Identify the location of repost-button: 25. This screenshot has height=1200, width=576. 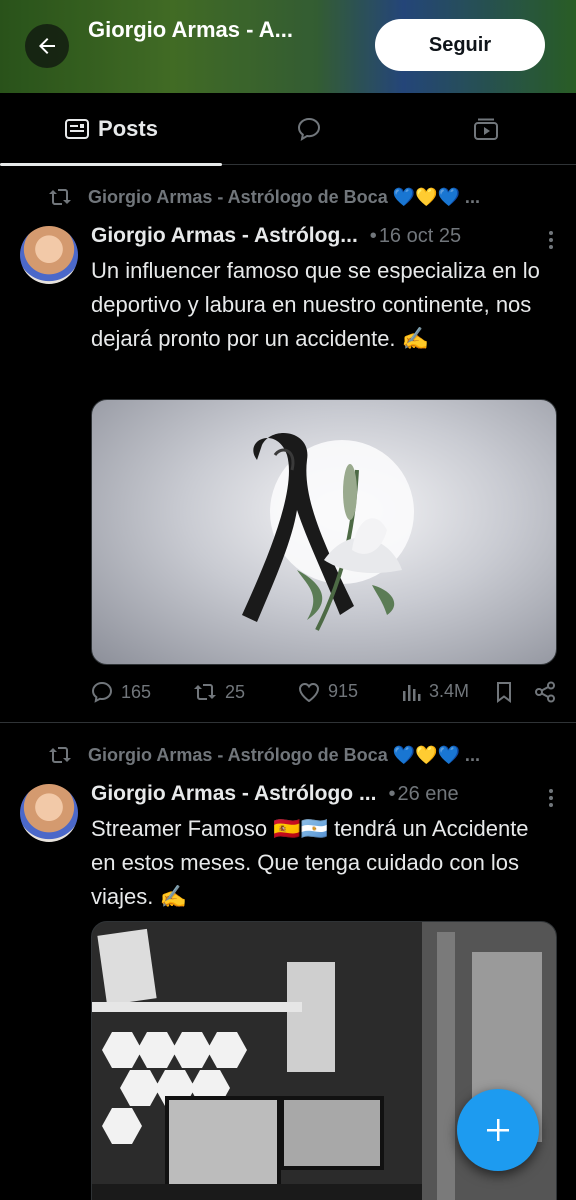
(219, 692).